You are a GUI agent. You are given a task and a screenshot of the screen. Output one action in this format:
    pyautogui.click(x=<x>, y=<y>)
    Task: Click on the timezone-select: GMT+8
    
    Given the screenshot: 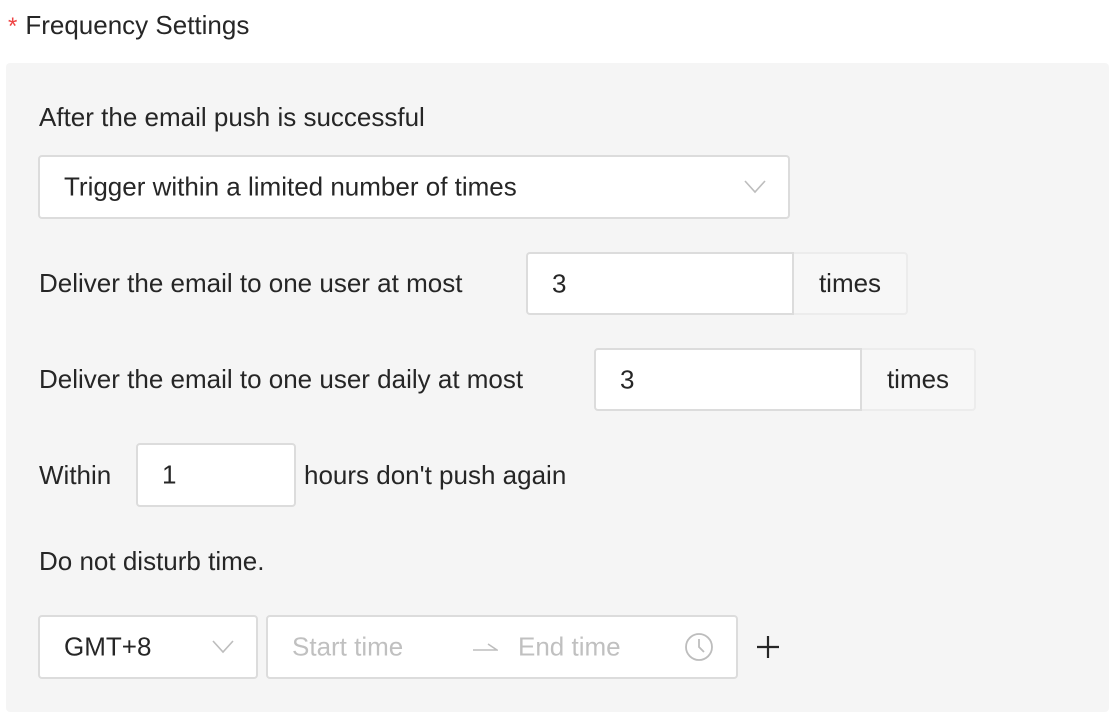 What is the action you would take?
    pyautogui.click(x=148, y=647)
    